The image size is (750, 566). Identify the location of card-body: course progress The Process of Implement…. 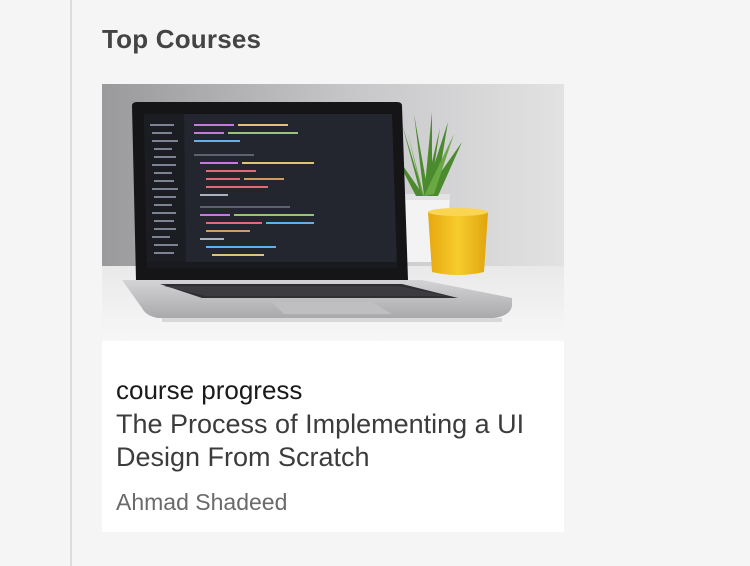
(331, 445).